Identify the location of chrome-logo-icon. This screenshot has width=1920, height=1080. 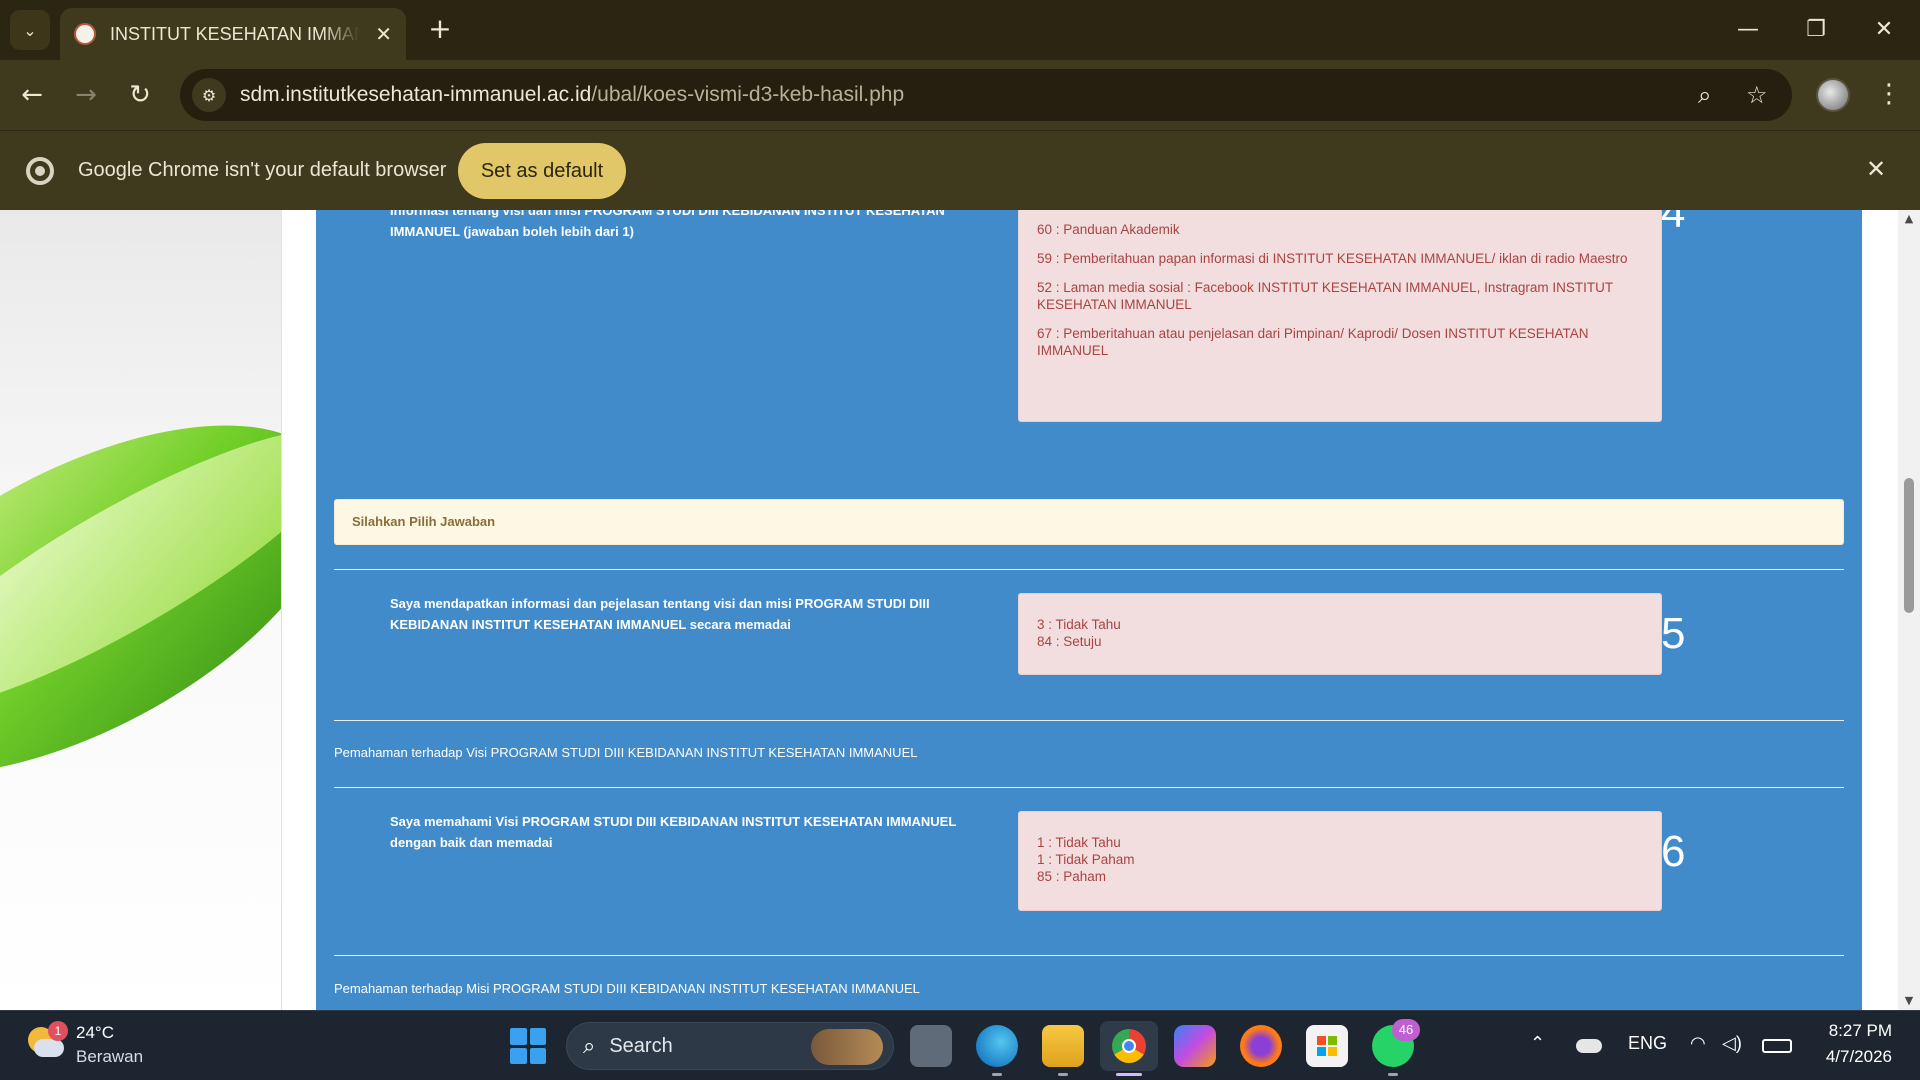
(40, 171).